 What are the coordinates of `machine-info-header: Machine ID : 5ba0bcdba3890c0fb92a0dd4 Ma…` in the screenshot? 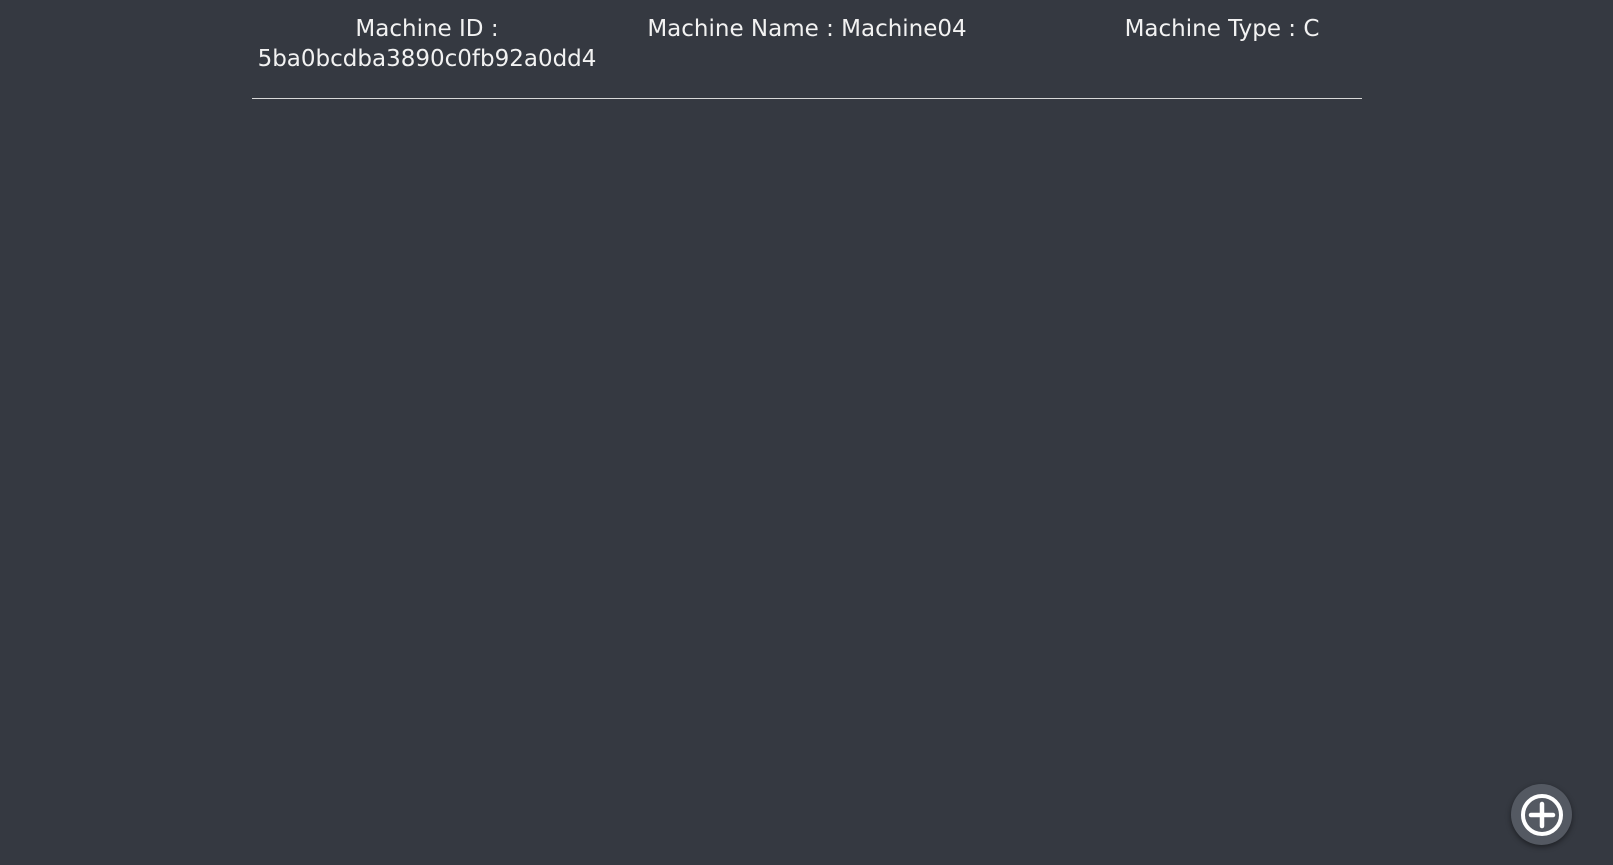 It's located at (807, 56).